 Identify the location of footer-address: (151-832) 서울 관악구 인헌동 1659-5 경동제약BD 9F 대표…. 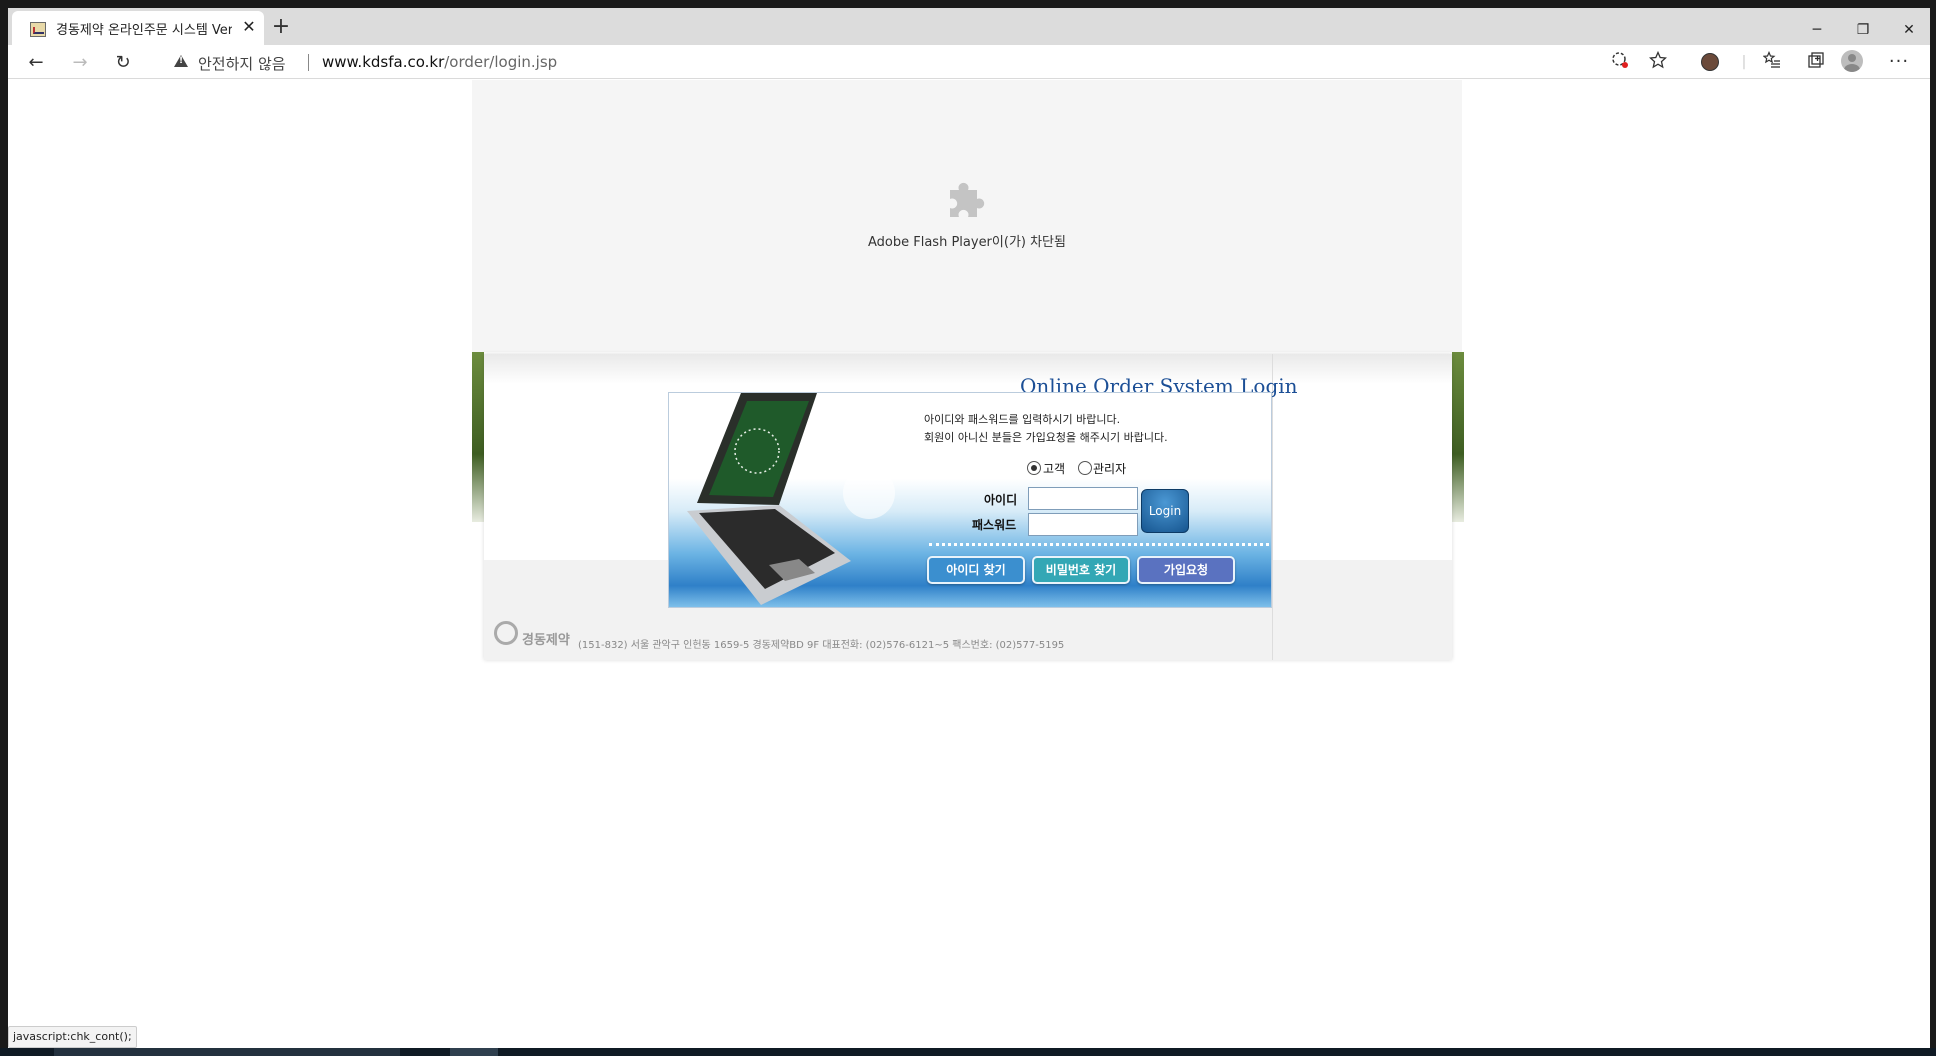
(821, 645).